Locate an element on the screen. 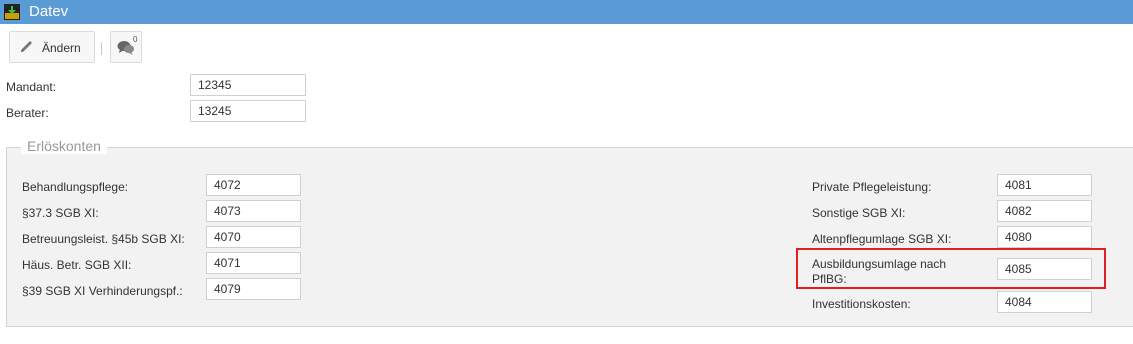  highlight-box is located at coordinates (951, 268).